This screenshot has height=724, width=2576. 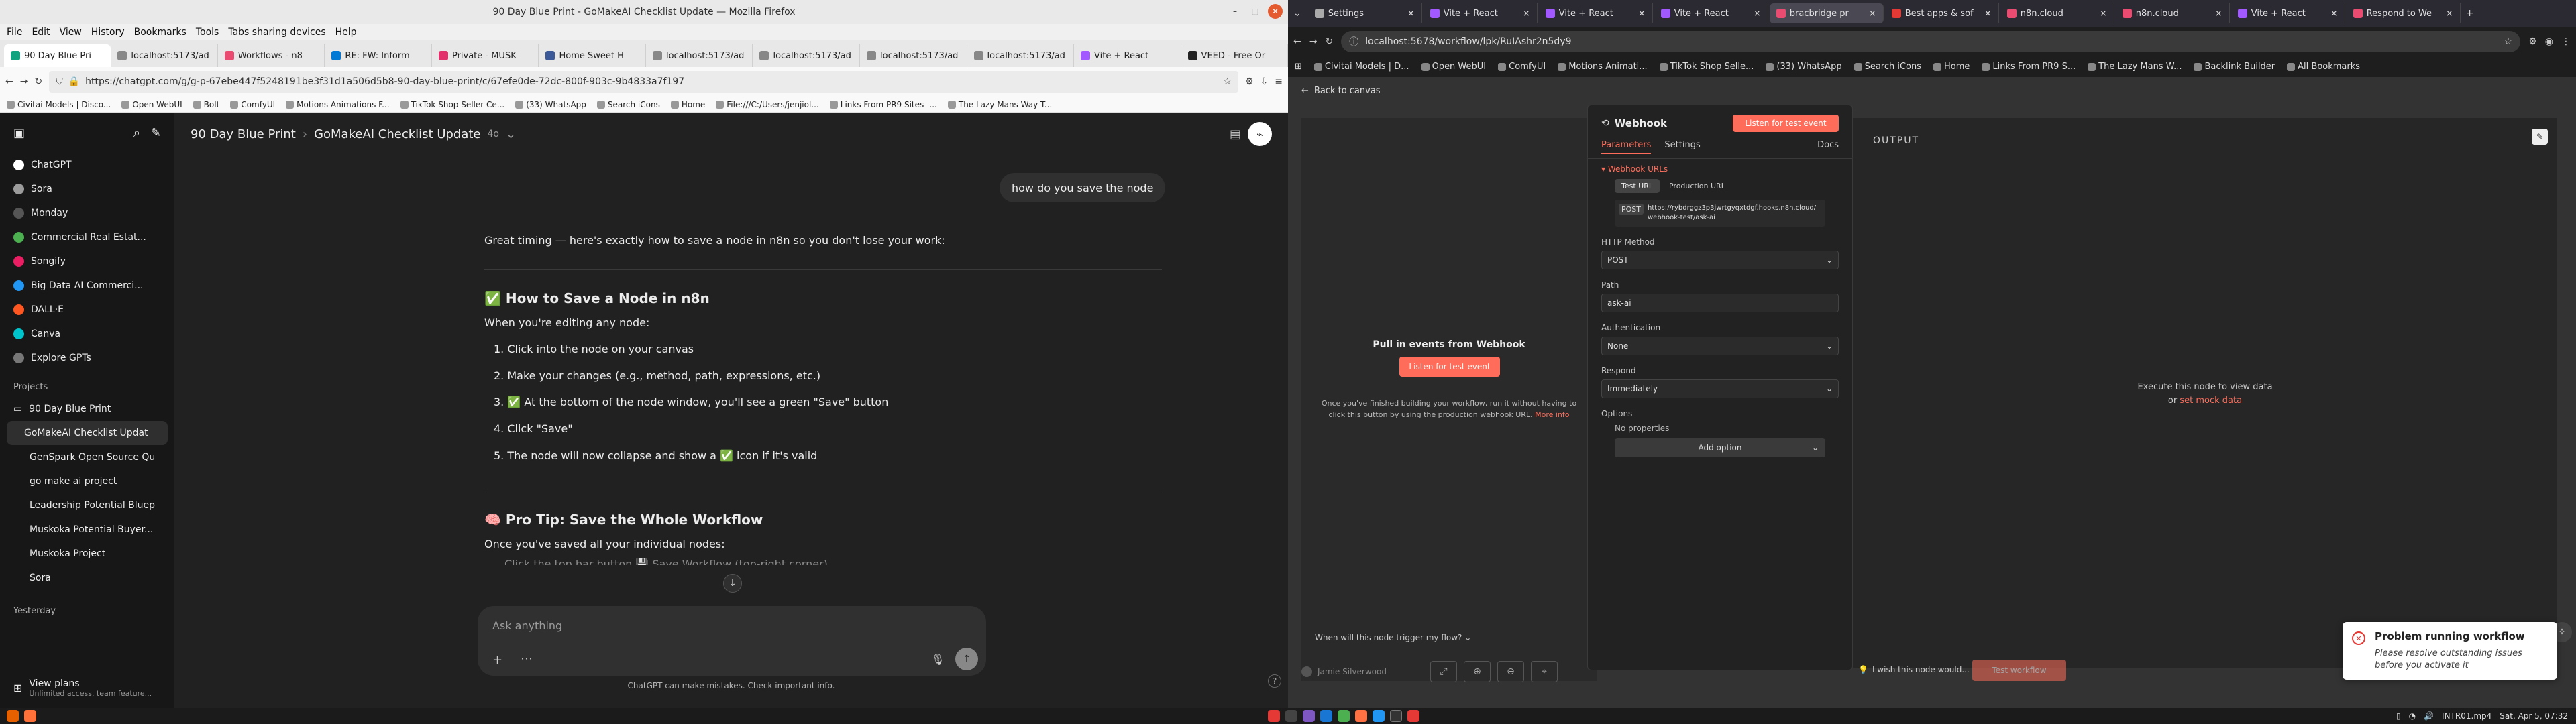 What do you see at coordinates (1720, 167) in the screenshot?
I see `webhook-urls-toggle: ▾ Webhook URLs` at bounding box center [1720, 167].